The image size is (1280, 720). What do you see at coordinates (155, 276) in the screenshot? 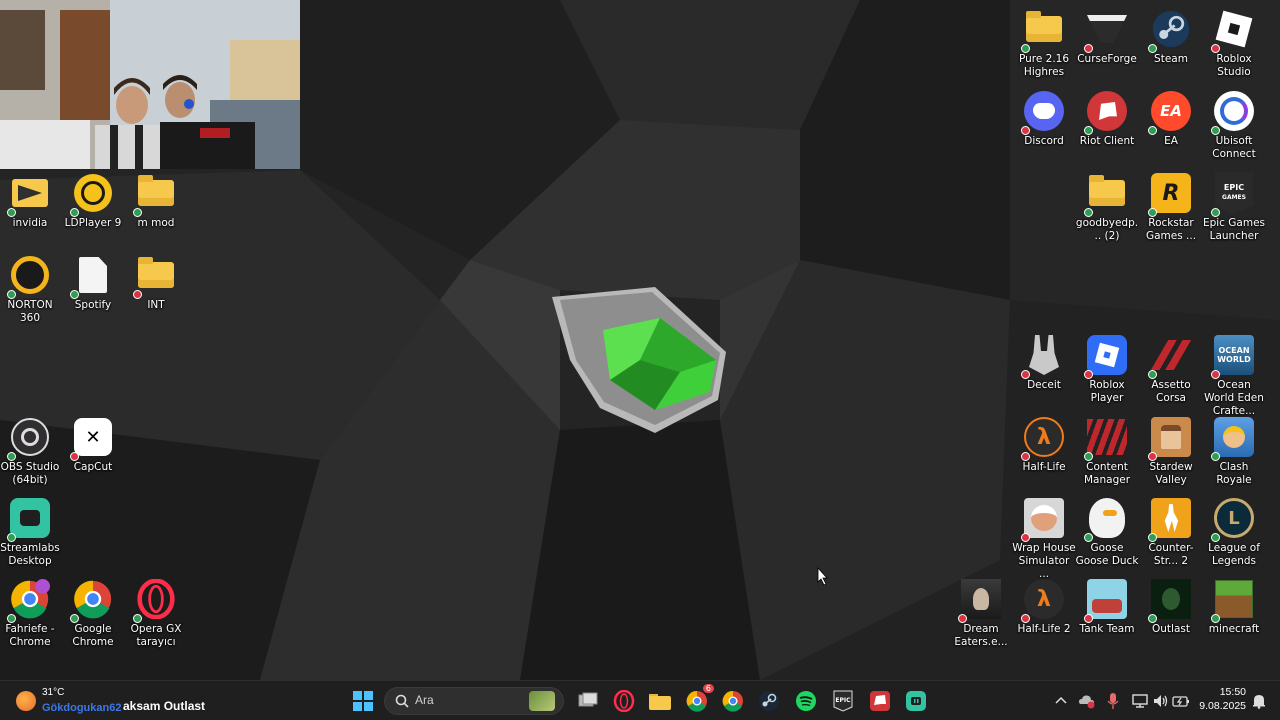
I see `folder-icon` at bounding box center [155, 276].